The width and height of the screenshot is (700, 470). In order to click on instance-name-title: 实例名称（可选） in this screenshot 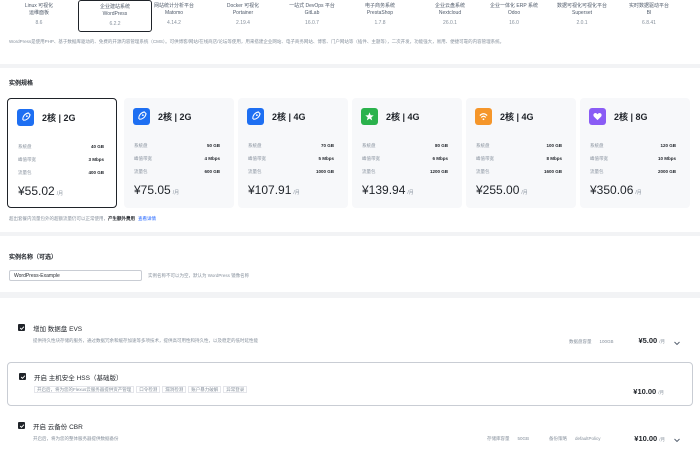, I will do `click(33, 258)`.